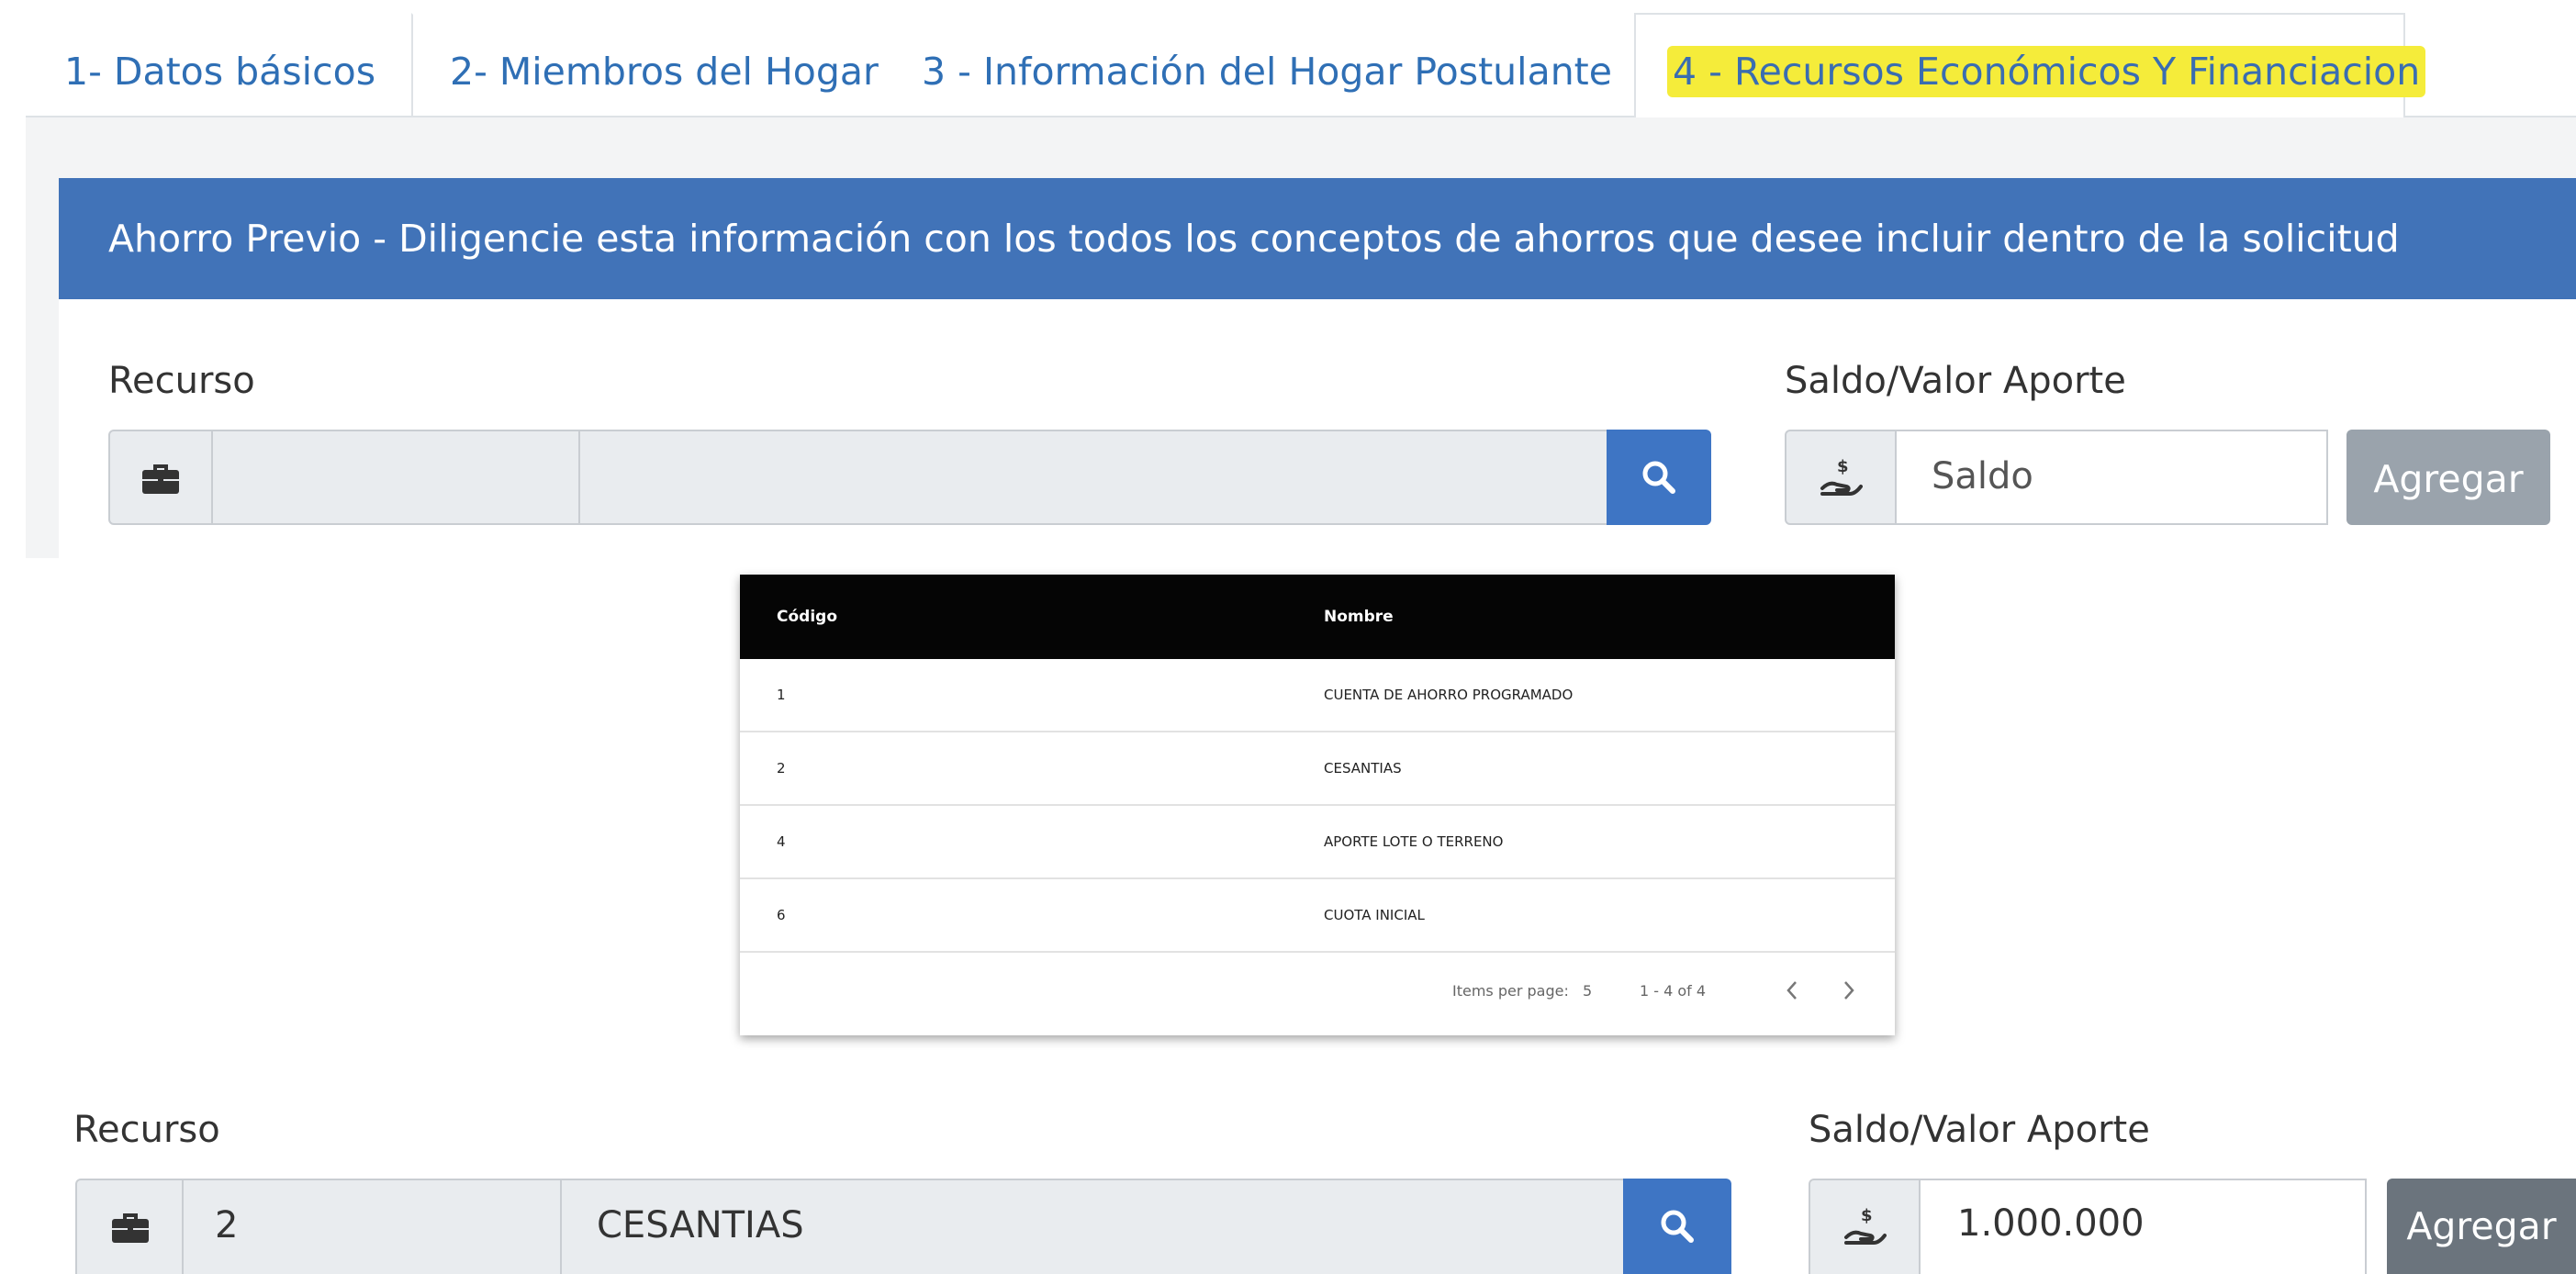 The height and width of the screenshot is (1274, 2576). What do you see at coordinates (2046, 72) in the screenshot?
I see `tab-label-highlighted: 4 - Recursos Económicos Y Financiacion` at bounding box center [2046, 72].